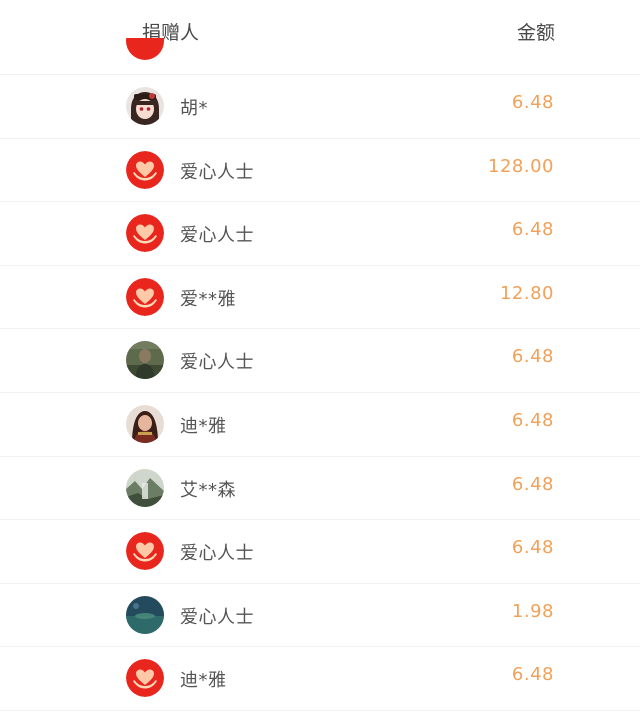  What do you see at coordinates (145, 487) in the screenshot?
I see `landscape-avatar` at bounding box center [145, 487].